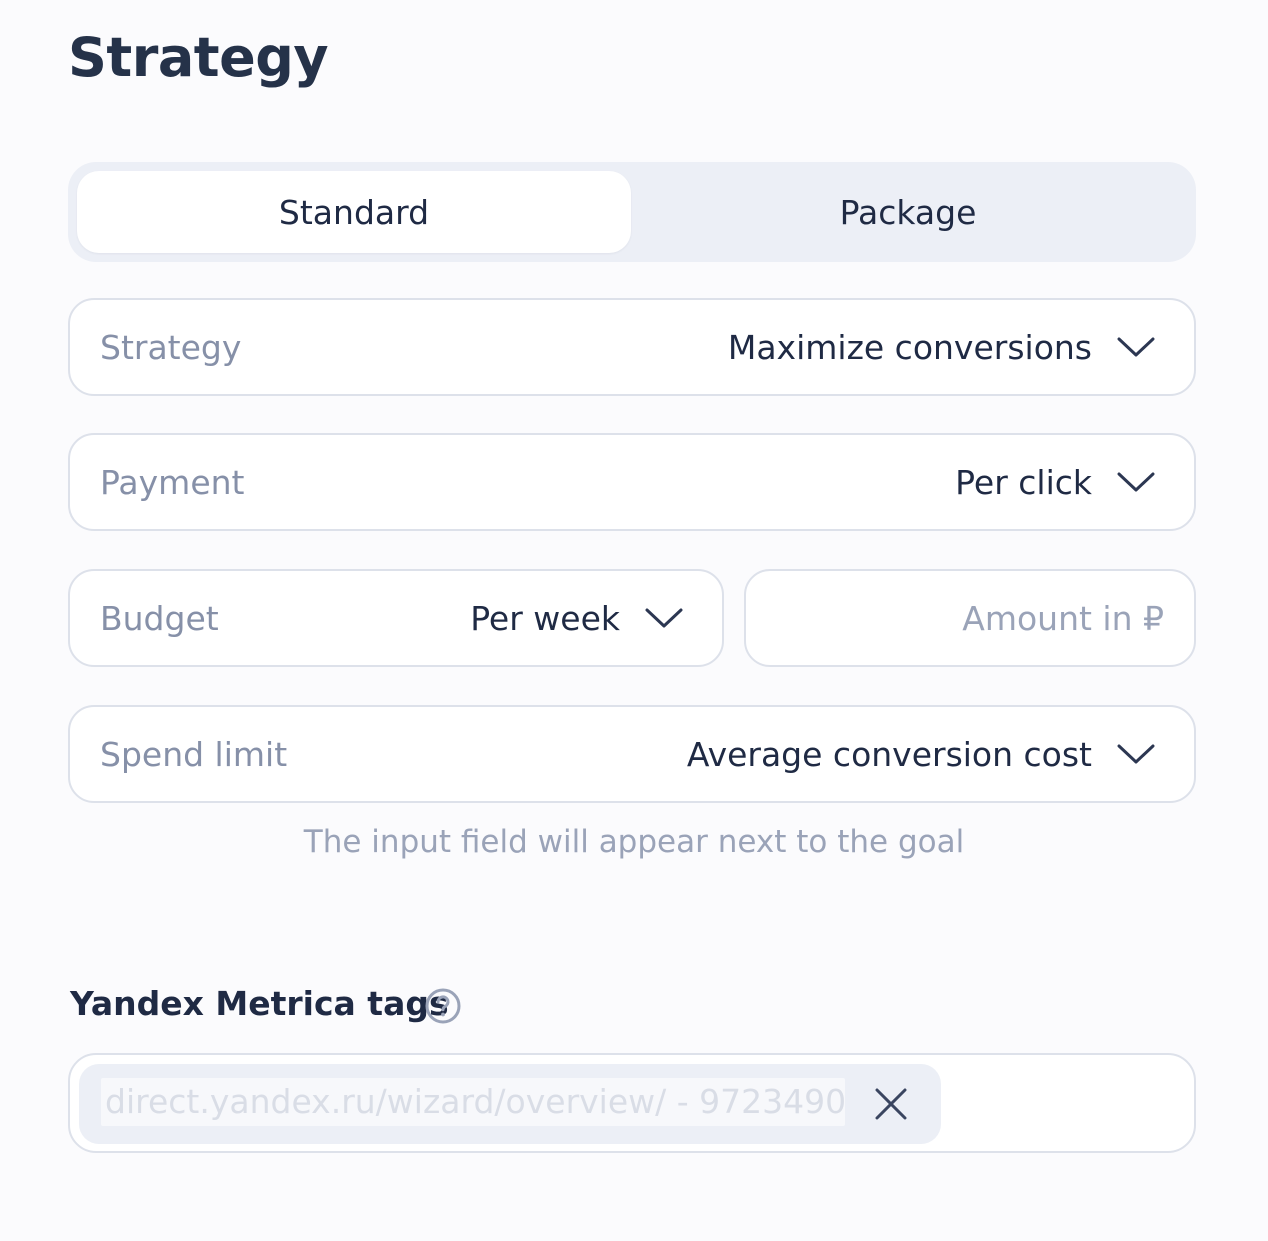 The height and width of the screenshot is (1241, 1268). Describe the element at coordinates (171, 347) in the screenshot. I see `strategy-label: Strategy` at that location.